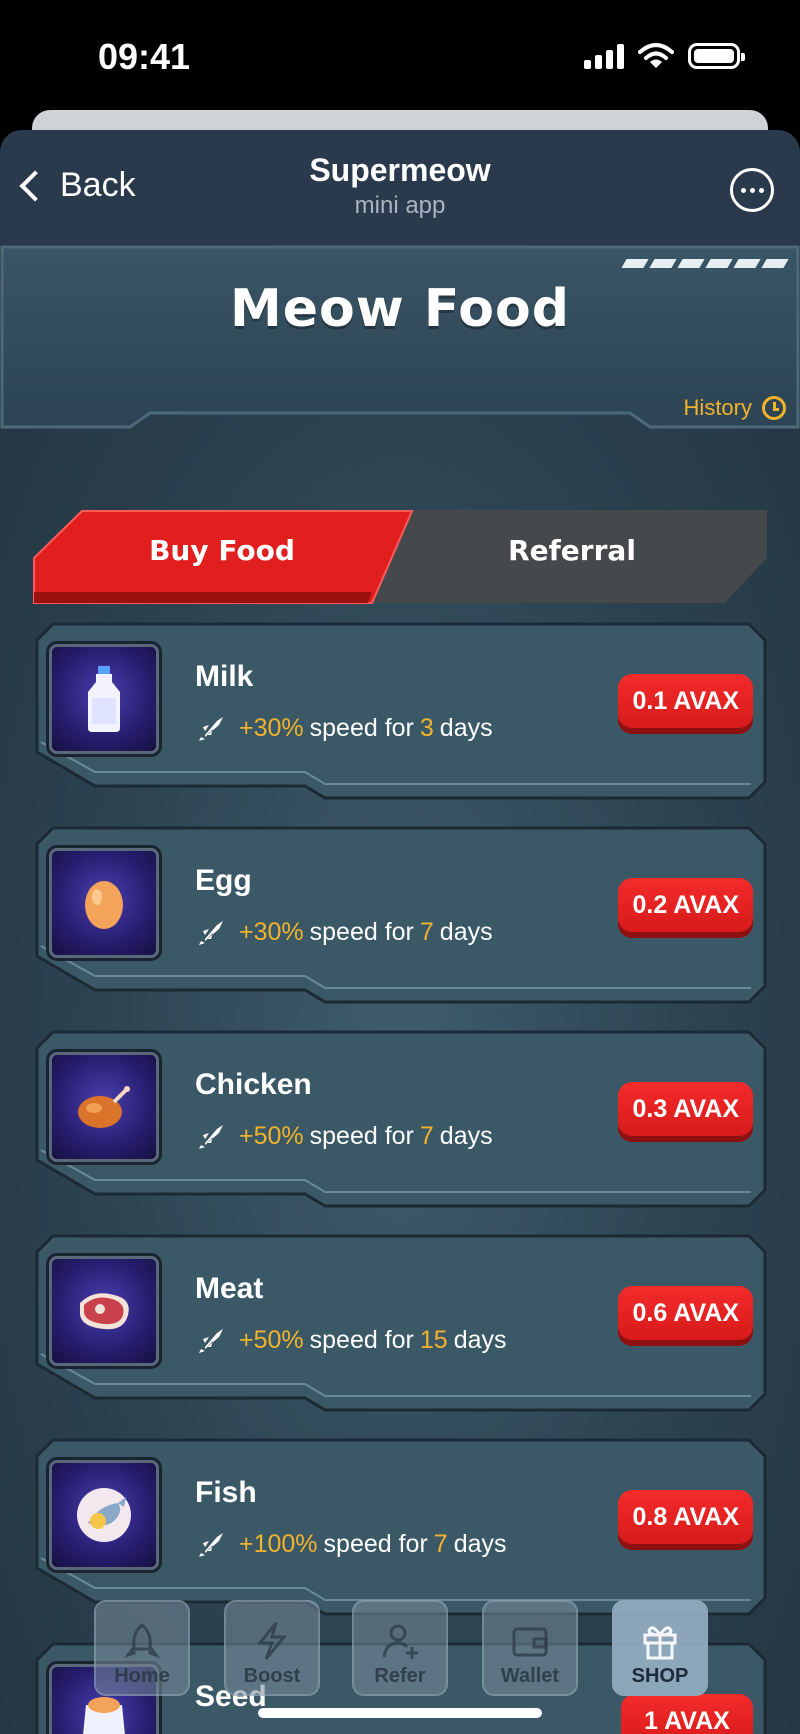 The image size is (800, 1734). I want to click on food-item-meat: Meat +50% speed for 15 days 0.6 AVAX, so click(401, 1323).